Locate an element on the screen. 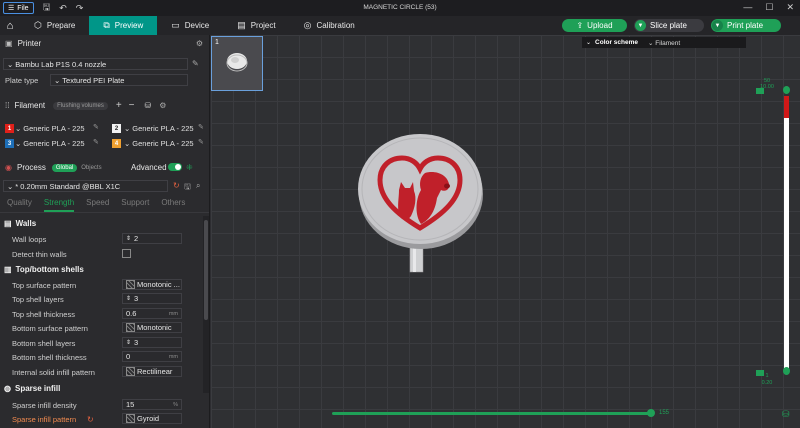 This screenshot has height=428, width=800. filament-color-swatch: 1 is located at coordinates (9, 128).